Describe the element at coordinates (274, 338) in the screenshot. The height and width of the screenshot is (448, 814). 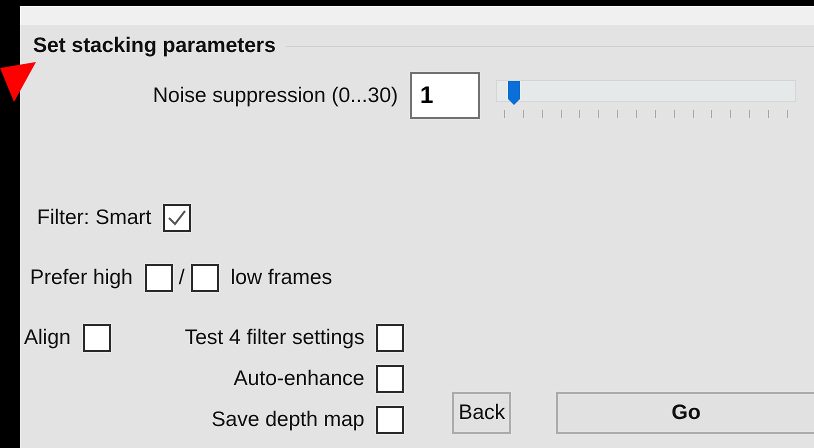
I see `checkbox-label: Test 4 filter settings` at that location.